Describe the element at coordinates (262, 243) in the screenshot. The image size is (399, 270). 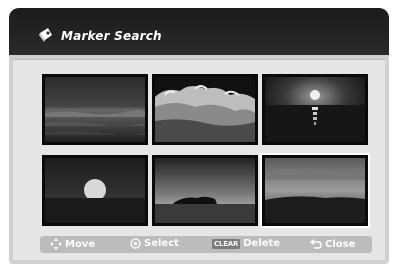
I see `help-delete-label: Delete` at that location.